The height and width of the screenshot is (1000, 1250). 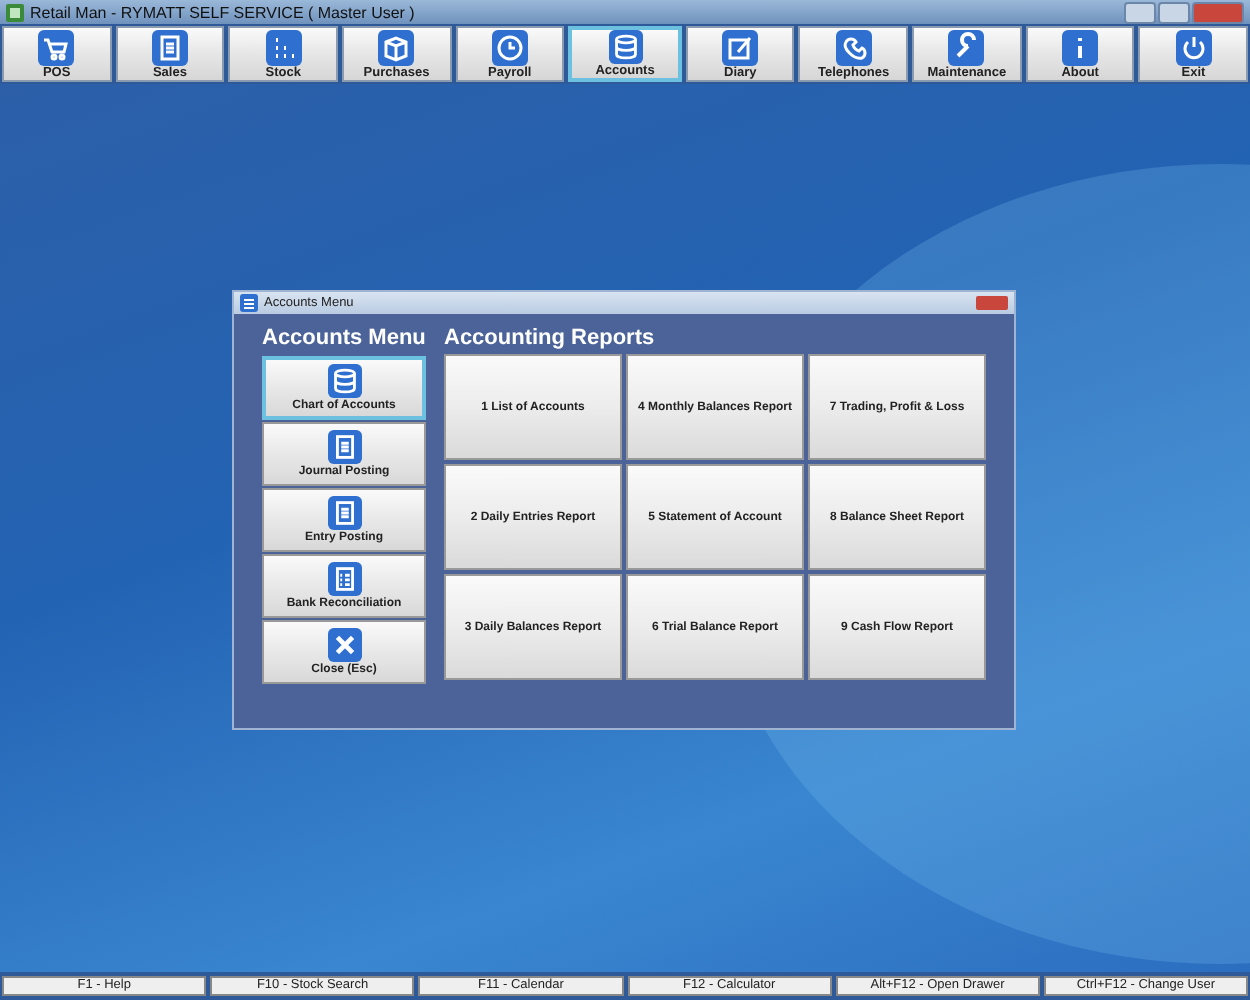 I want to click on wrench-icon, so click(x=966, y=47).